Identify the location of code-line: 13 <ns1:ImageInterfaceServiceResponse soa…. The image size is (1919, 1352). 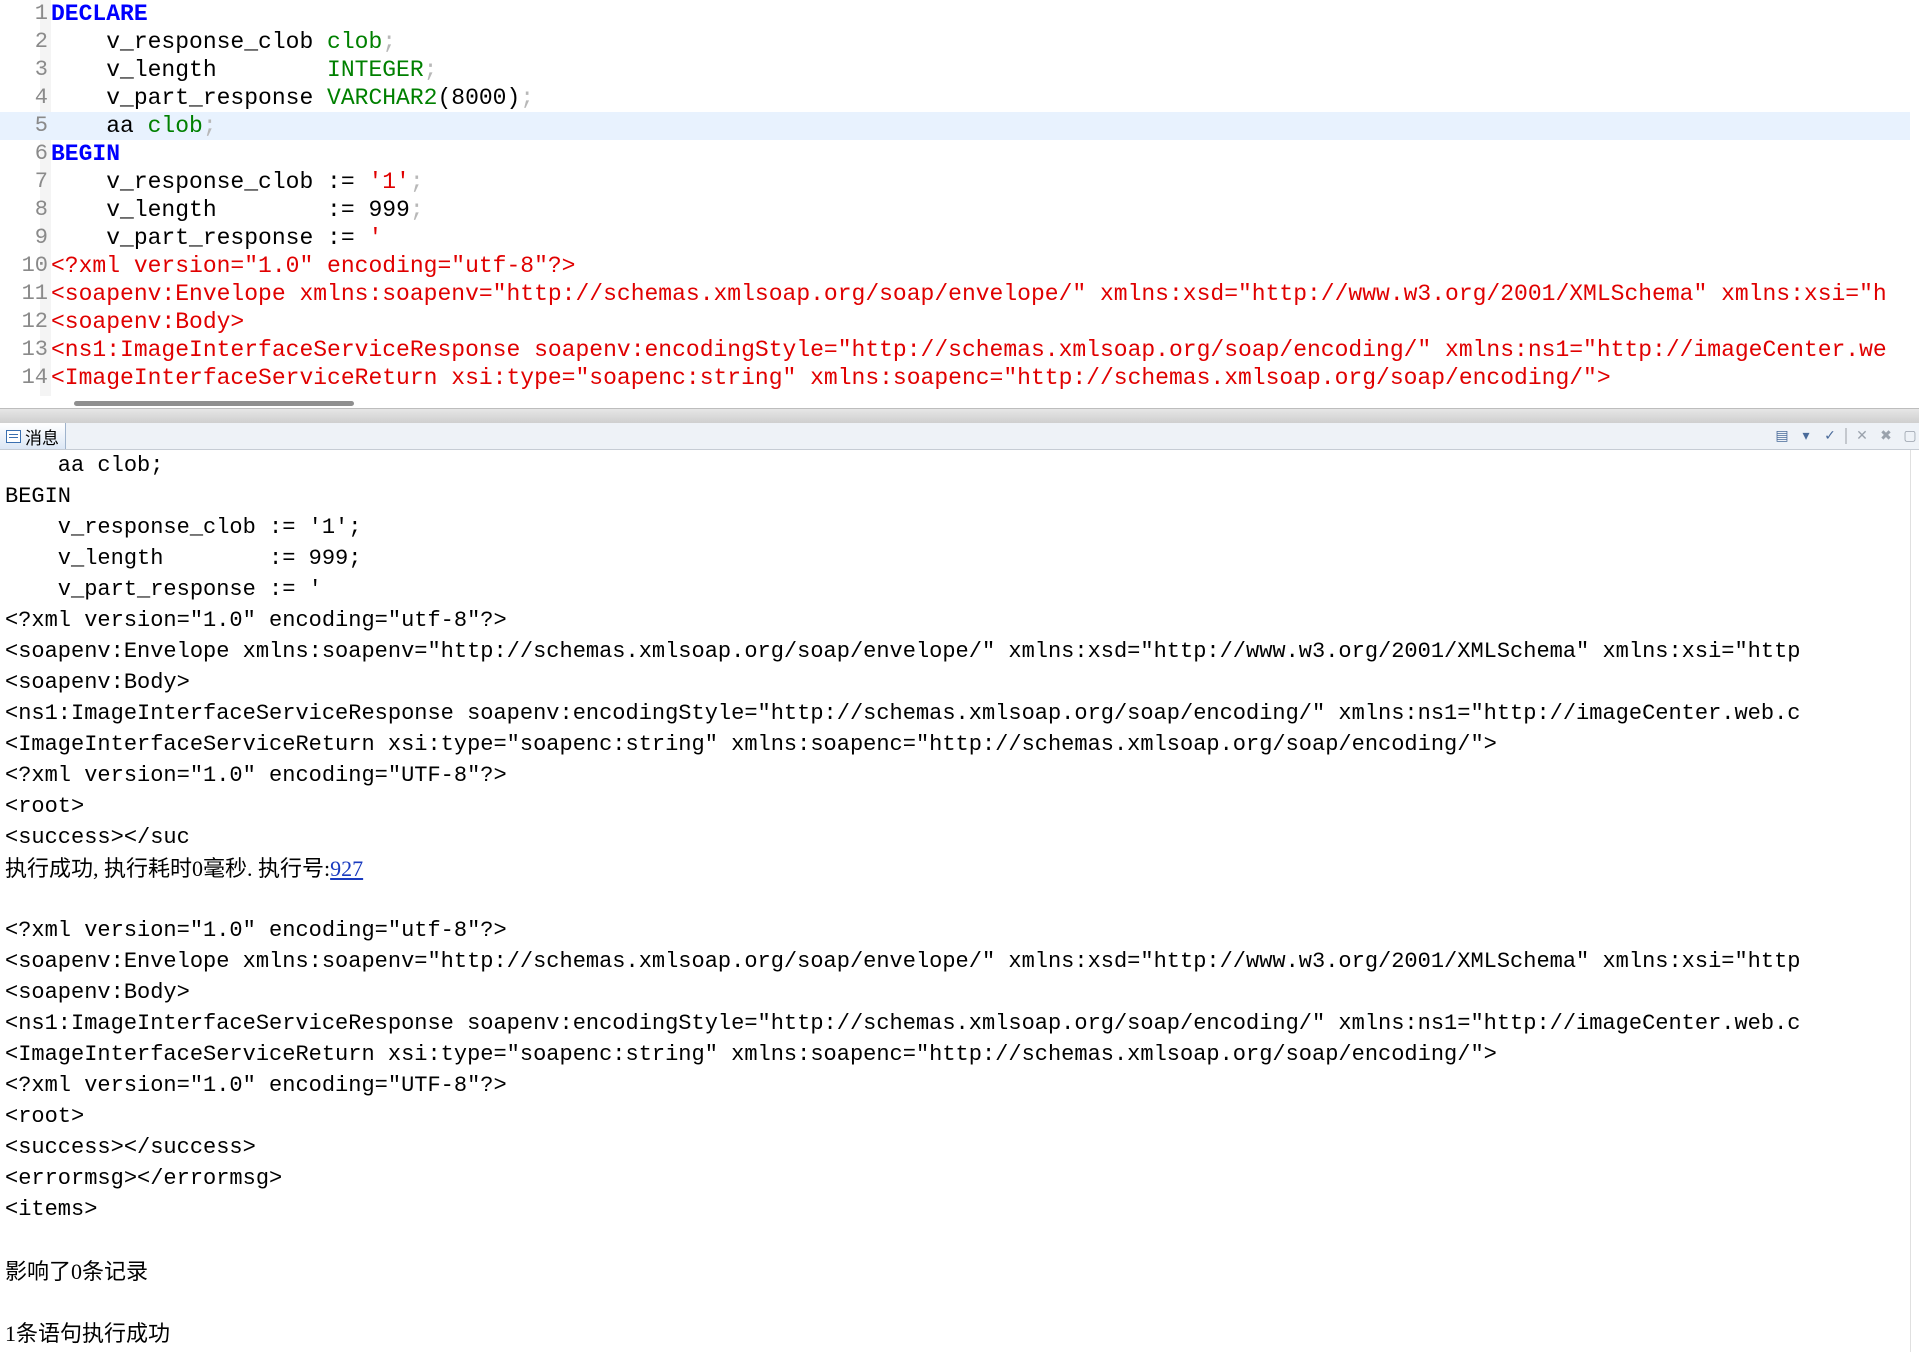
(955, 350).